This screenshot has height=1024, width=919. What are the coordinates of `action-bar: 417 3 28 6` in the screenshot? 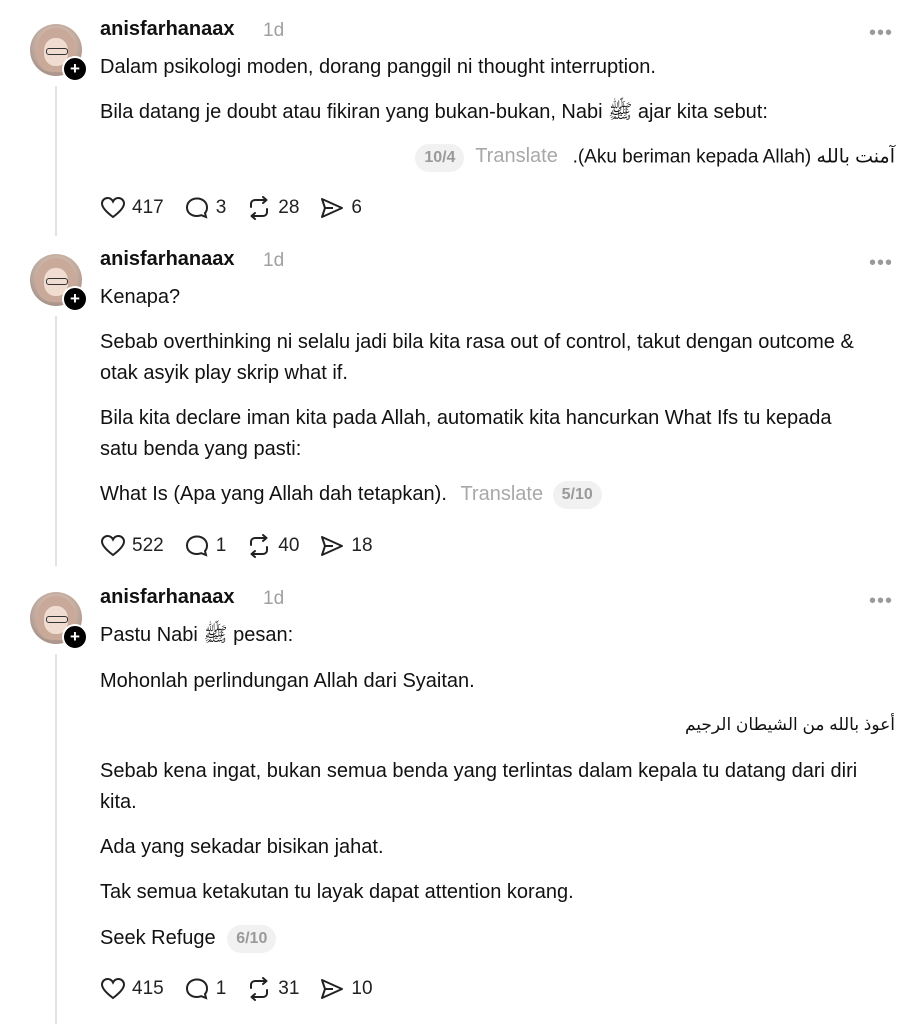 It's located at (241, 208).